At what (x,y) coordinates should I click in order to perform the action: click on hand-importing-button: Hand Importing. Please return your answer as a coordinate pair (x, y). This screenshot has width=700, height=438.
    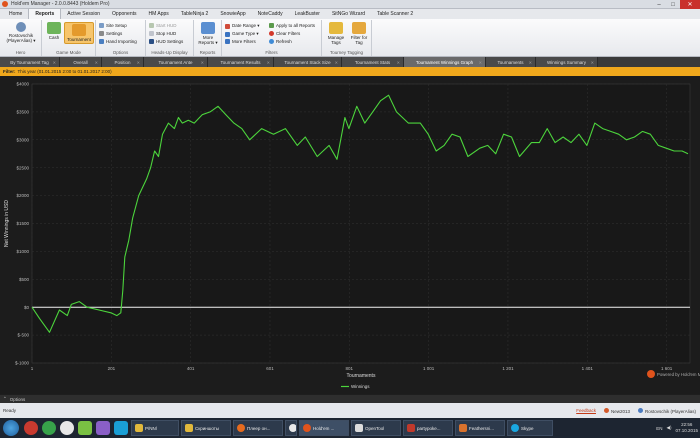
    Looking at the image, I should click on (118, 41).